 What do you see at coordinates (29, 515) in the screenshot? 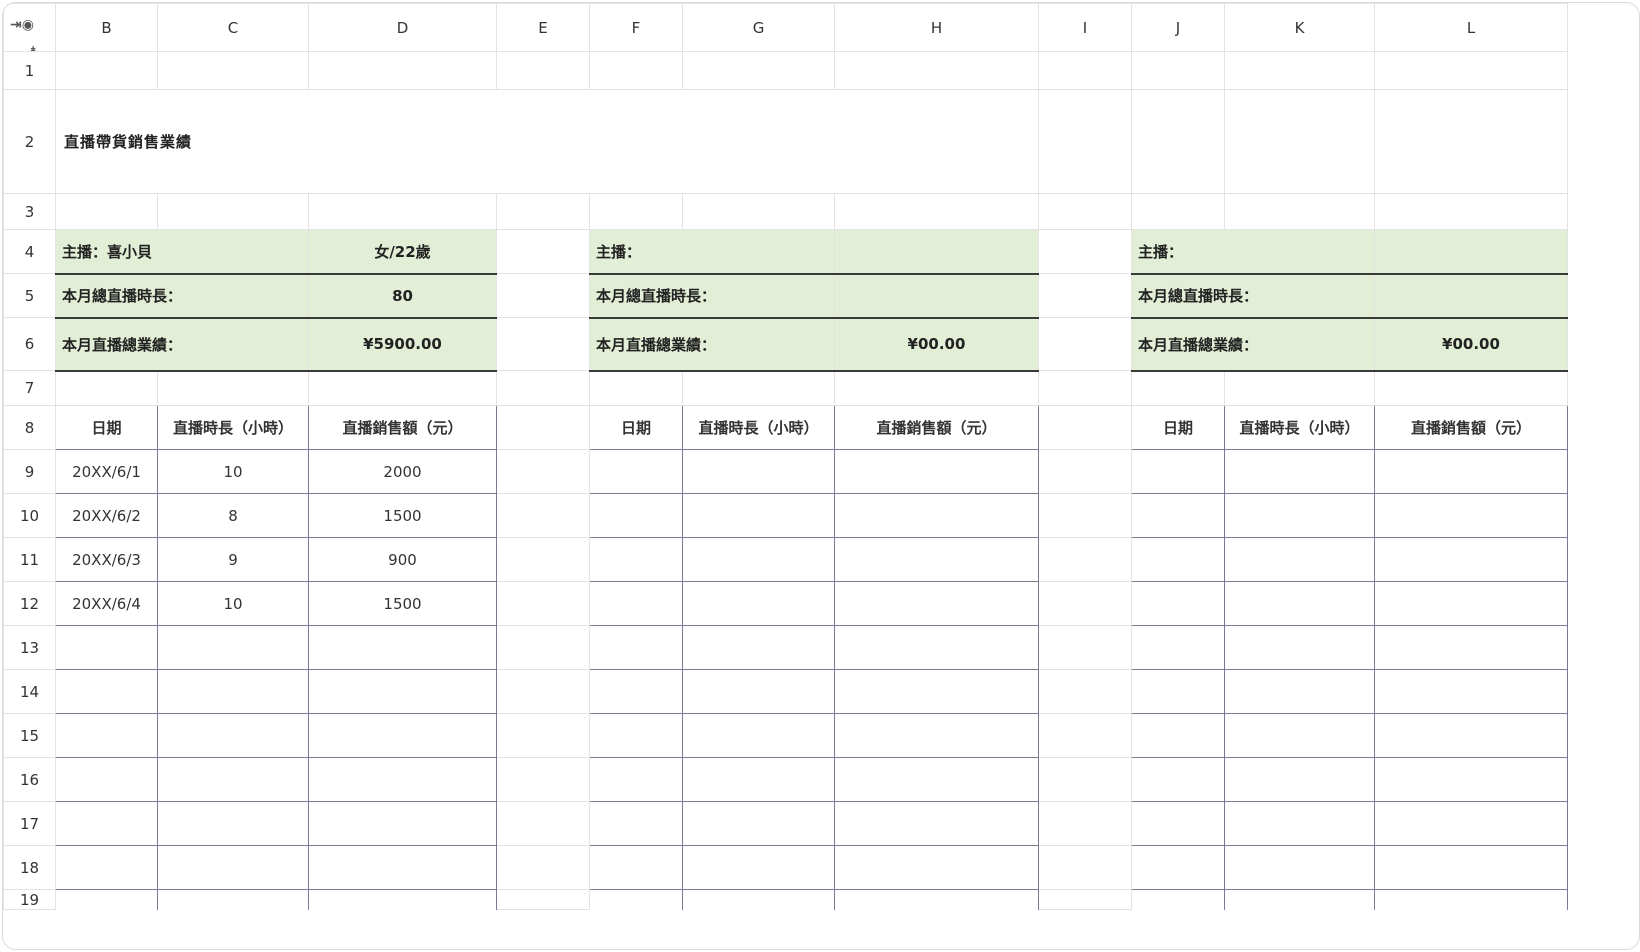
I see `row-header-10: 10` at bounding box center [29, 515].